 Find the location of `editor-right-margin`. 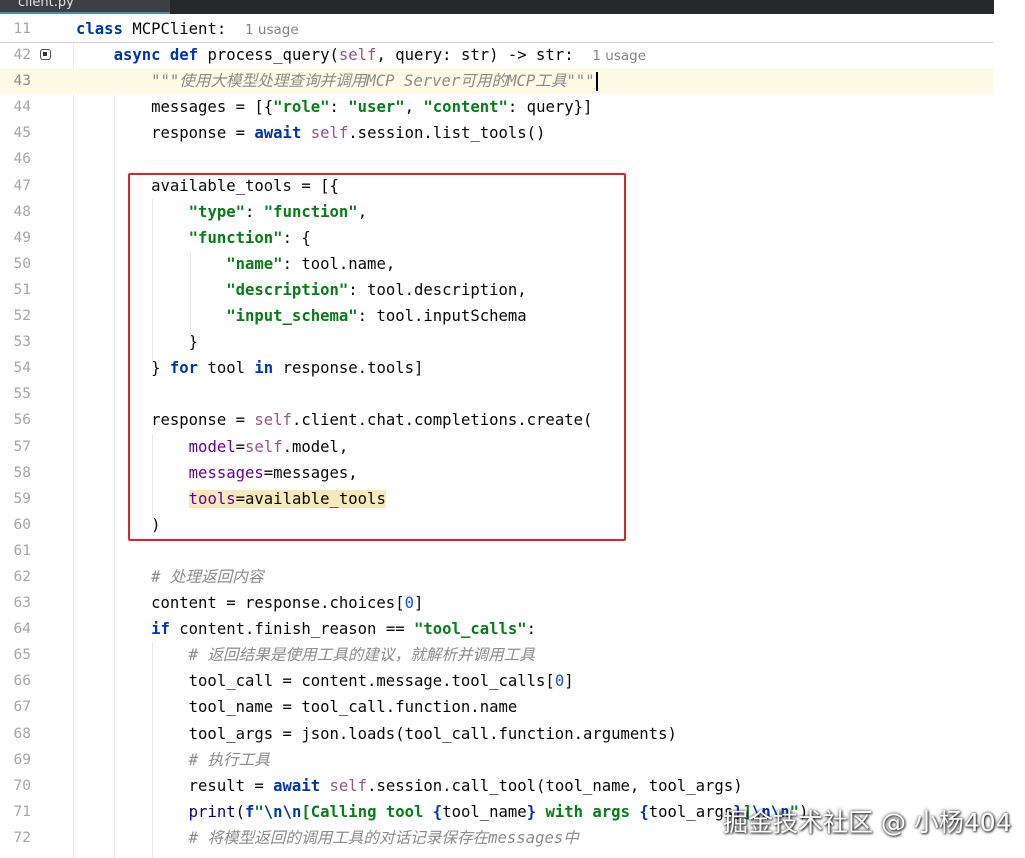

editor-right-margin is located at coordinates (1009, 436).